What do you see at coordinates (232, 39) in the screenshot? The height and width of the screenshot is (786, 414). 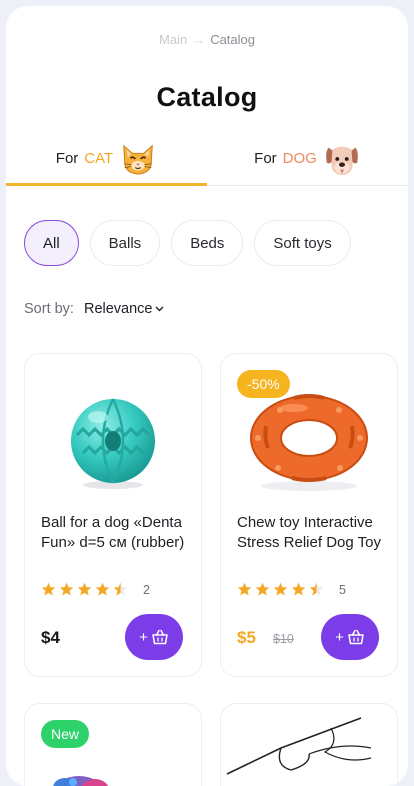 I see `breadcrumb-current: Catalog` at bounding box center [232, 39].